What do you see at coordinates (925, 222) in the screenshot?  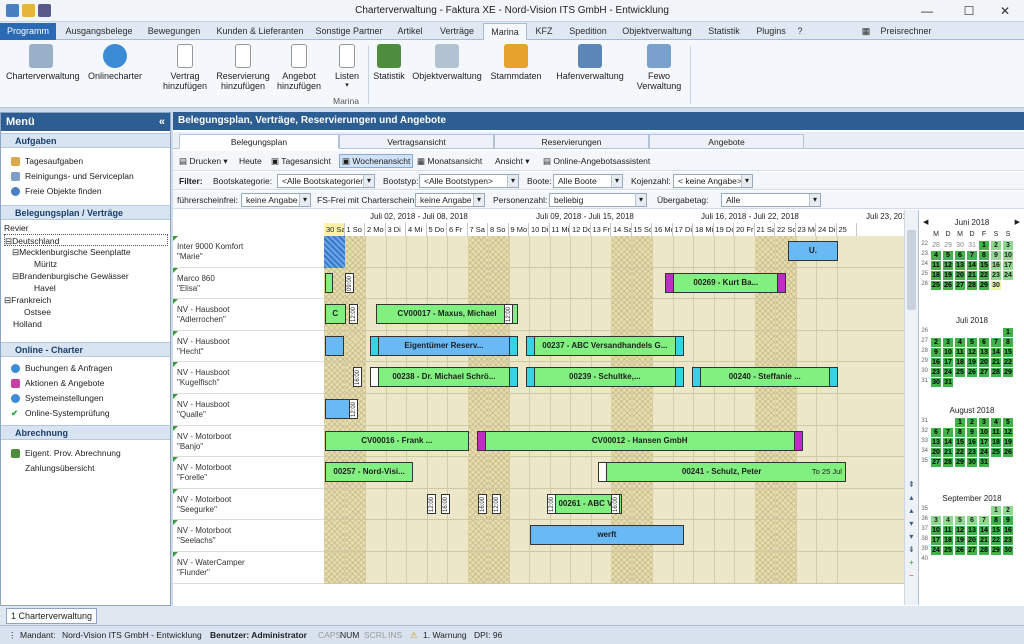 I see `calendar-prev-button: ◀` at bounding box center [925, 222].